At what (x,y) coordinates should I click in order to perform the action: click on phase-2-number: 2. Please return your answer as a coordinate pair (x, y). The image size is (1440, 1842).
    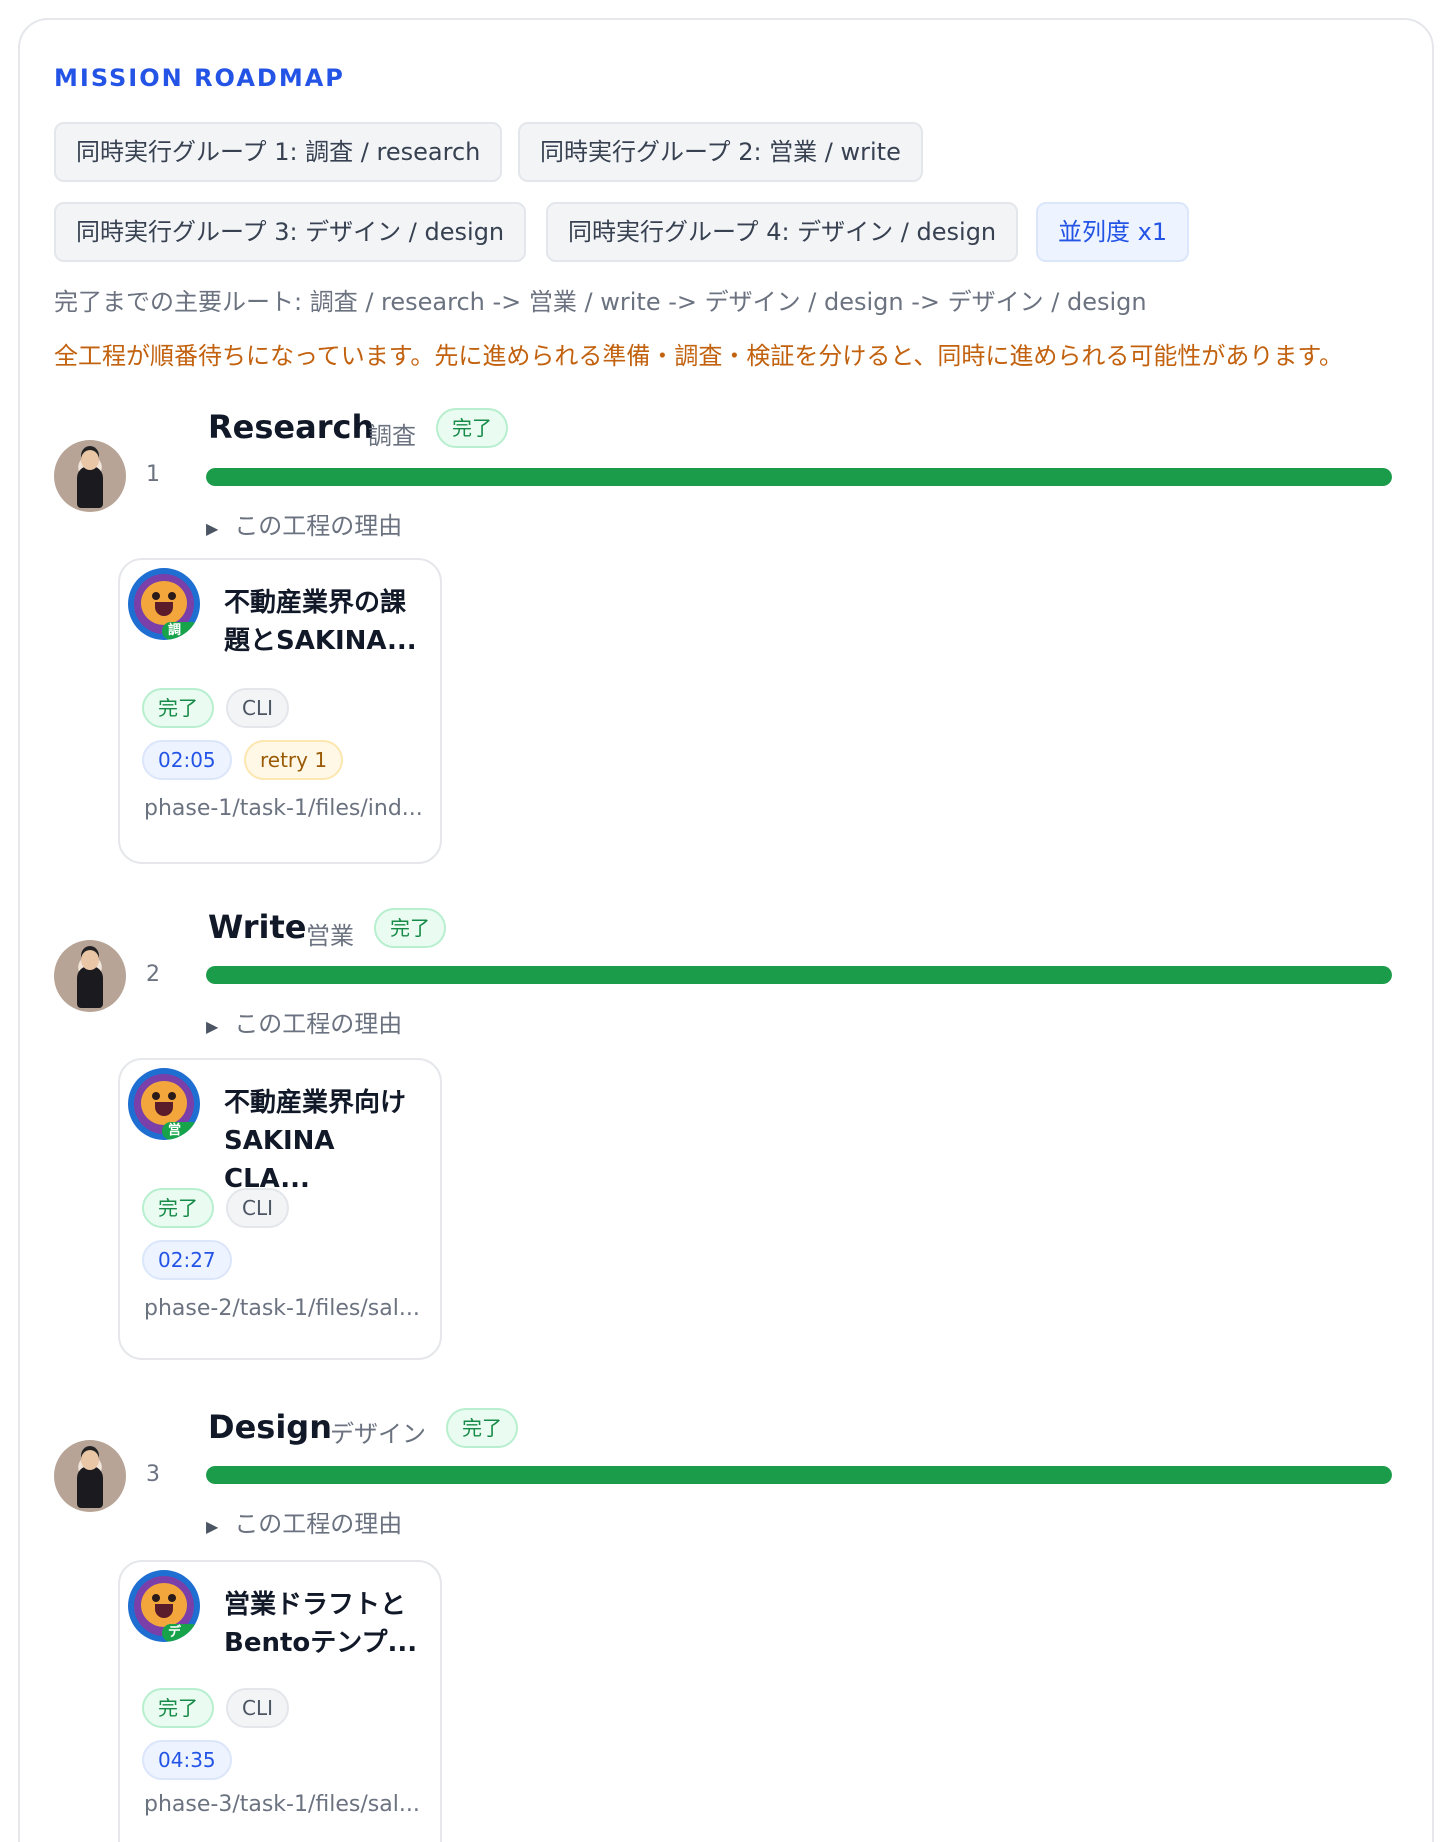
    Looking at the image, I should click on (153, 974).